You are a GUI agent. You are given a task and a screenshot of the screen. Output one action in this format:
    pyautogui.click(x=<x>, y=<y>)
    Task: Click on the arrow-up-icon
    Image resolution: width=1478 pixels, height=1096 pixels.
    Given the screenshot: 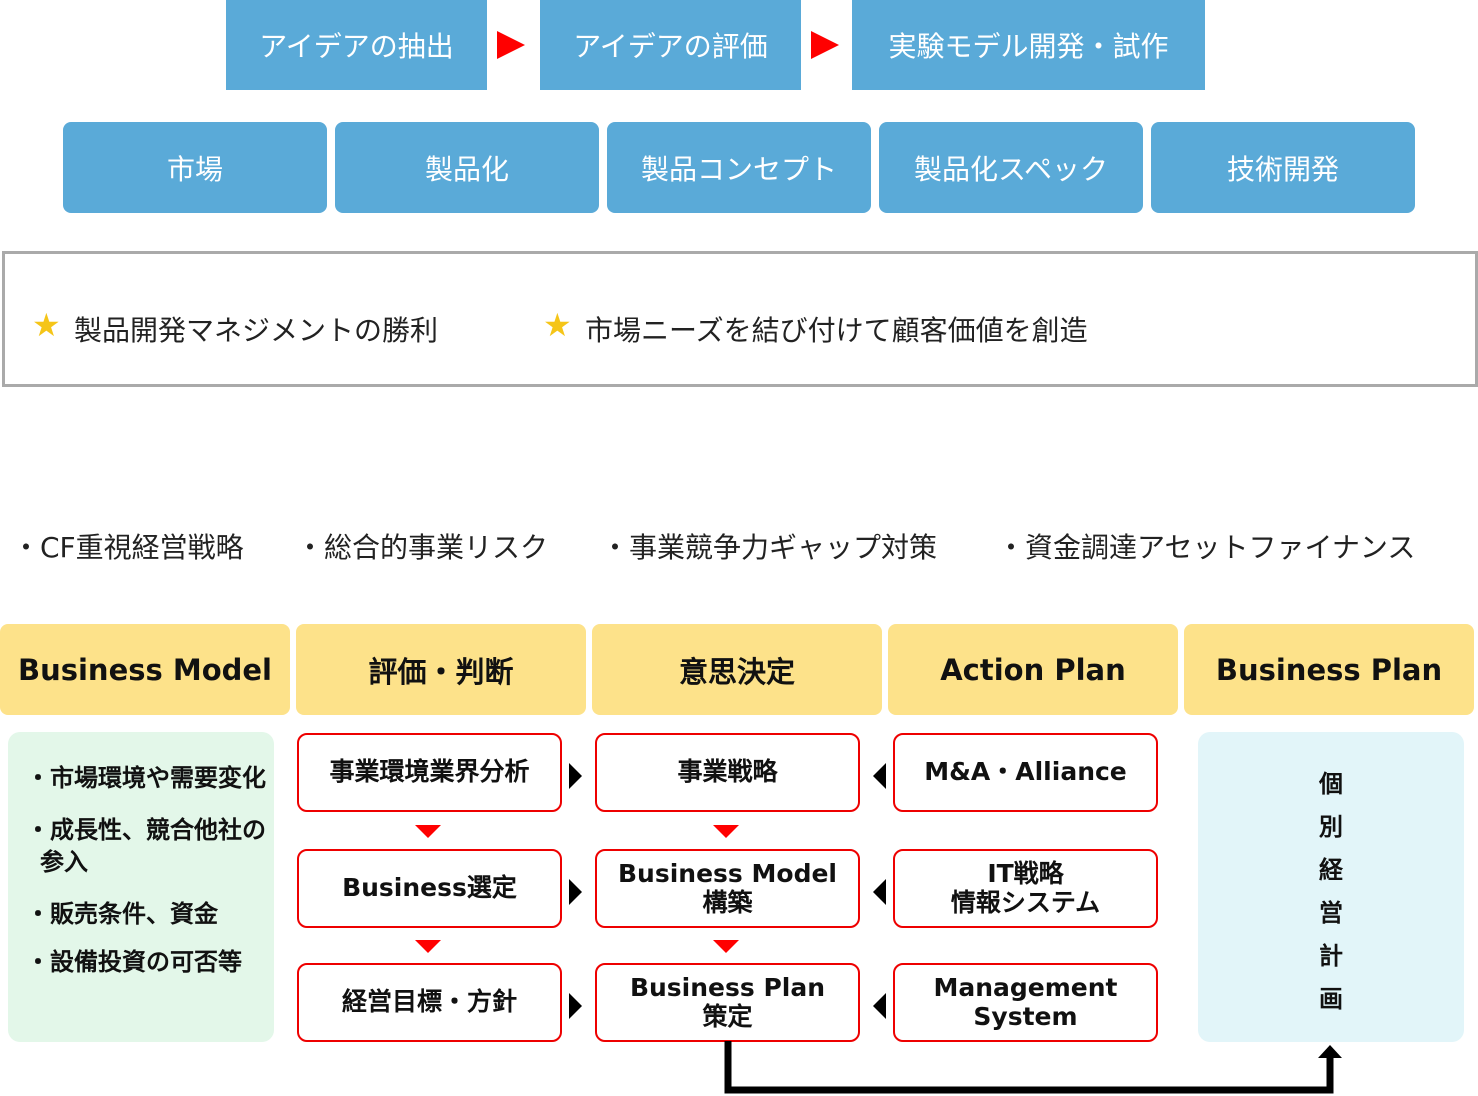 What is the action you would take?
    pyautogui.click(x=1330, y=1051)
    